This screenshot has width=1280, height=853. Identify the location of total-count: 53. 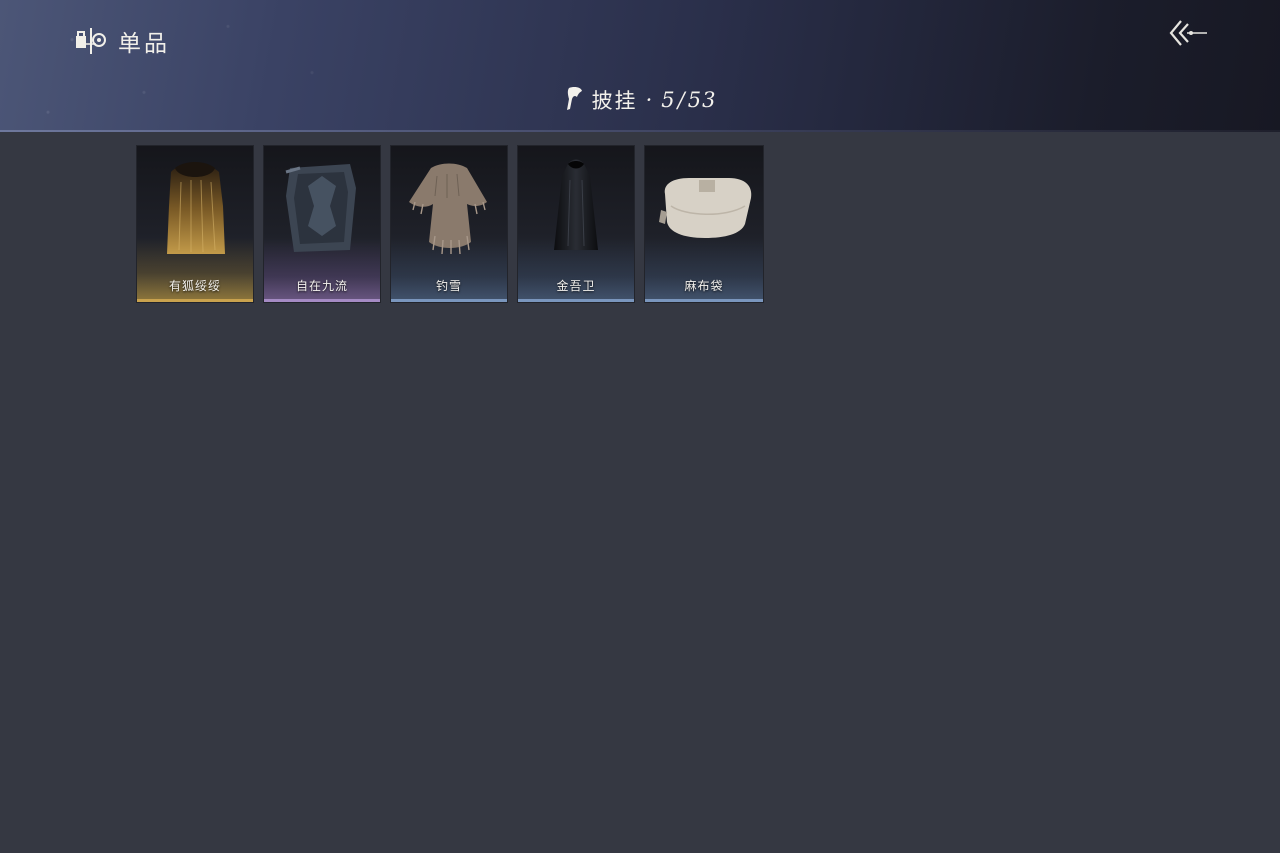
(702, 100).